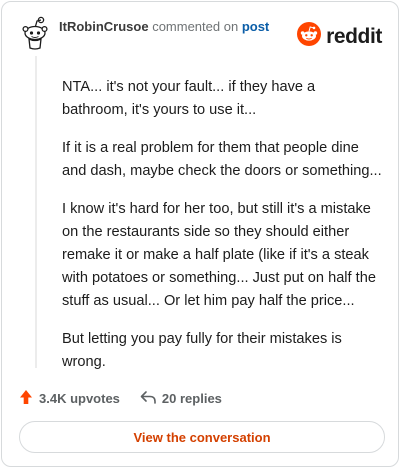  Describe the element at coordinates (29, 398) in the screenshot. I see `upvote-arrow-icon` at that location.